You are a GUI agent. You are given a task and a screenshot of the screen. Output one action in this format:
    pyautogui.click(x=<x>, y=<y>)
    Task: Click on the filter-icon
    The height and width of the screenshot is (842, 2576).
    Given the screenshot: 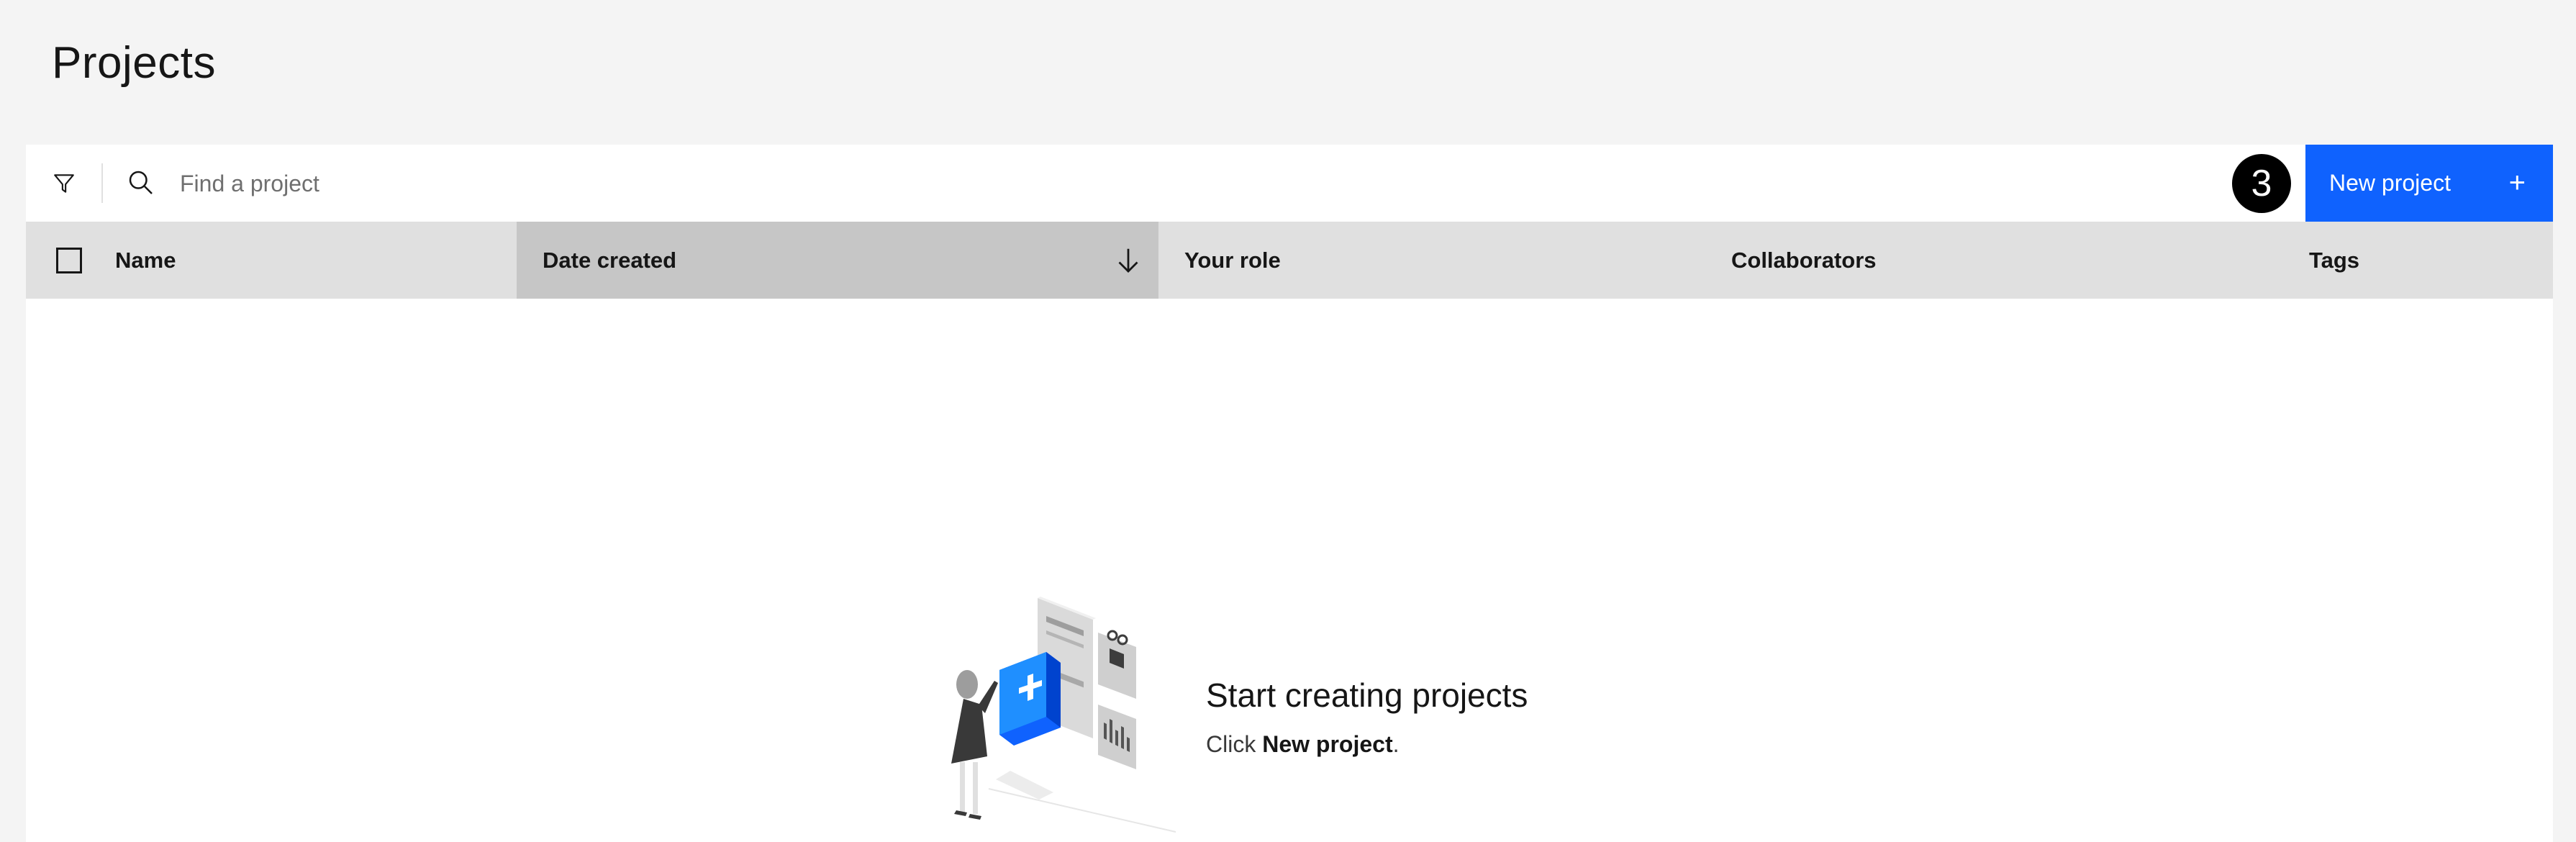 What is the action you would take?
    pyautogui.click(x=64, y=183)
    